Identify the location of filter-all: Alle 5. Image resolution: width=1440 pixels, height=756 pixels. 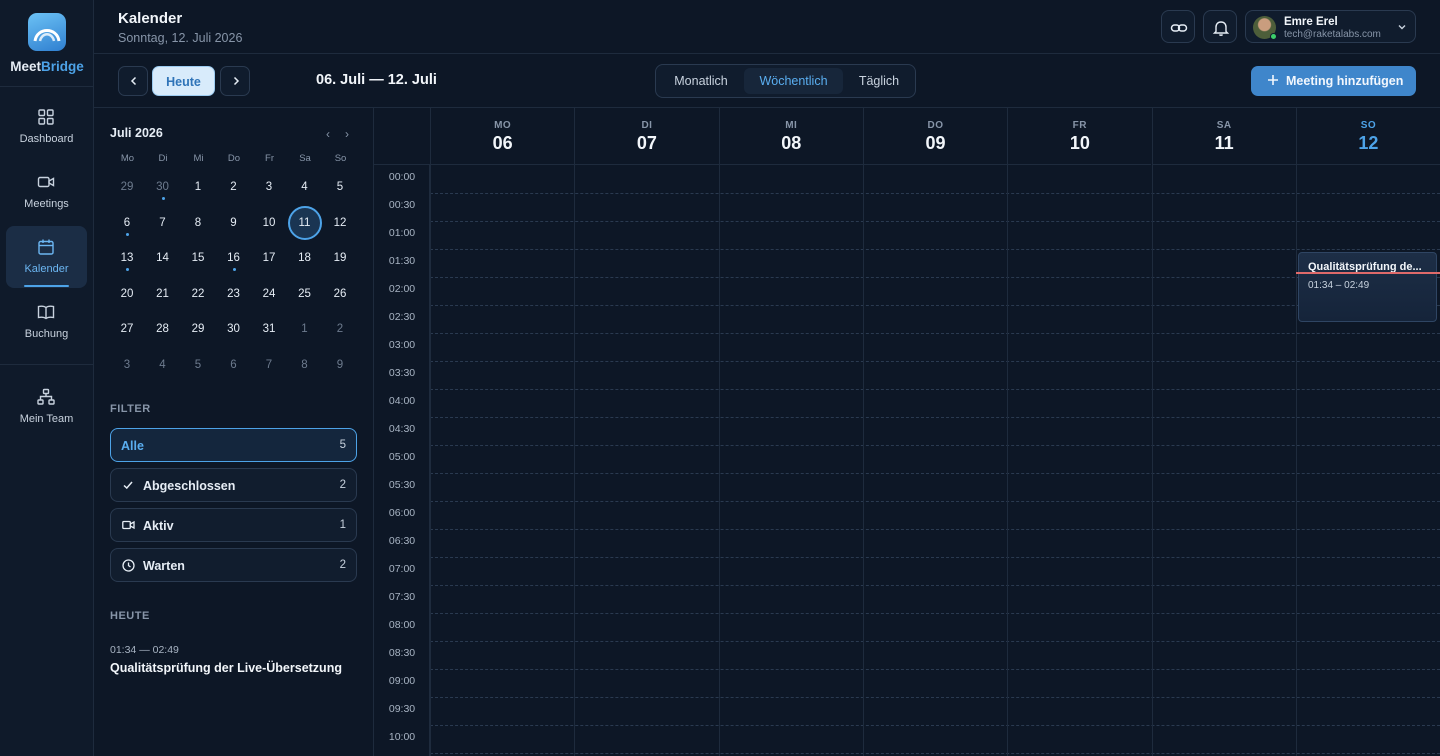
(233, 445).